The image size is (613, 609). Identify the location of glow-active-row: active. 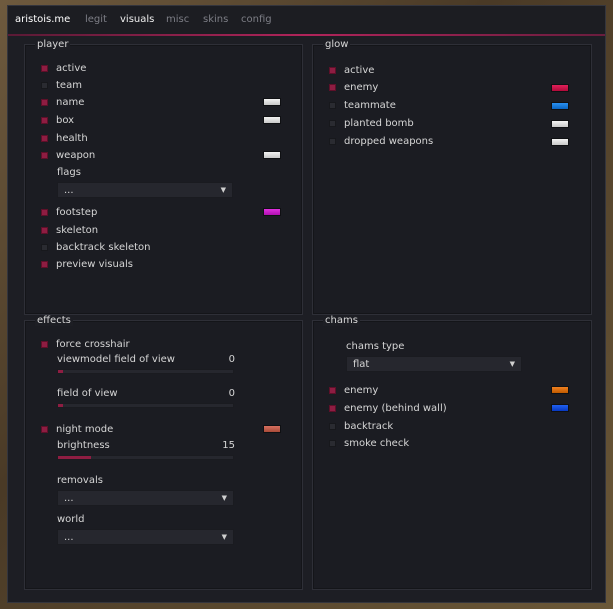
(351, 70).